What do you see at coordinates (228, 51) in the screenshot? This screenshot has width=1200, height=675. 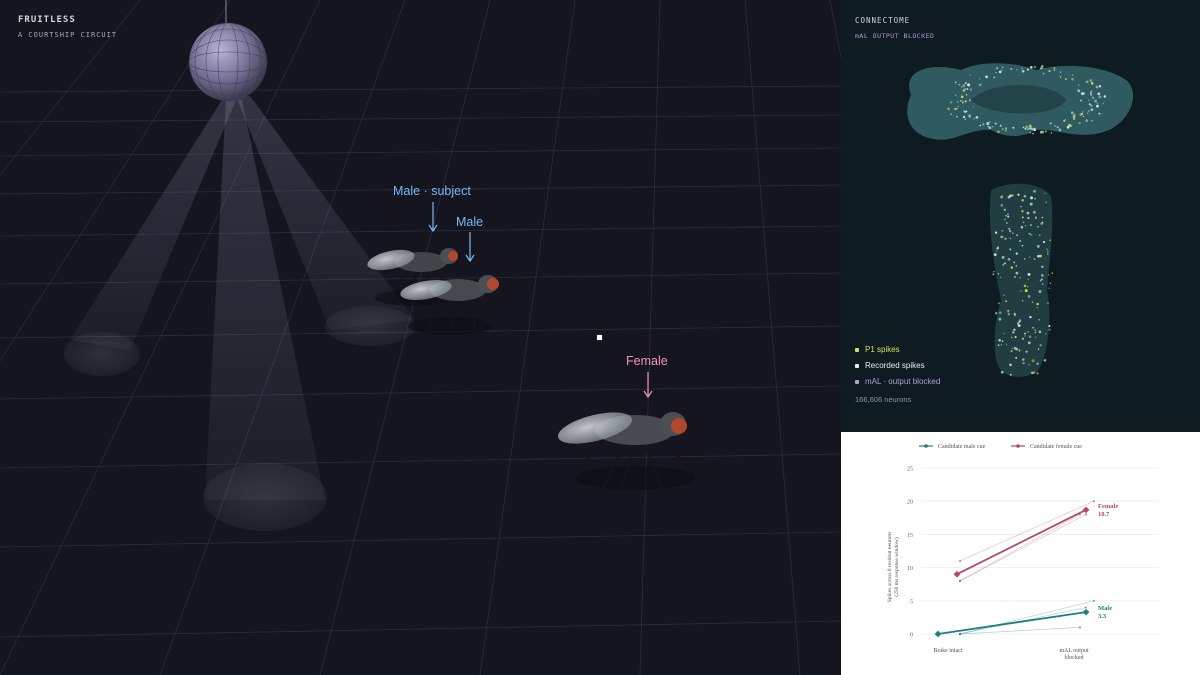 I see `disco-ball-icon` at bounding box center [228, 51].